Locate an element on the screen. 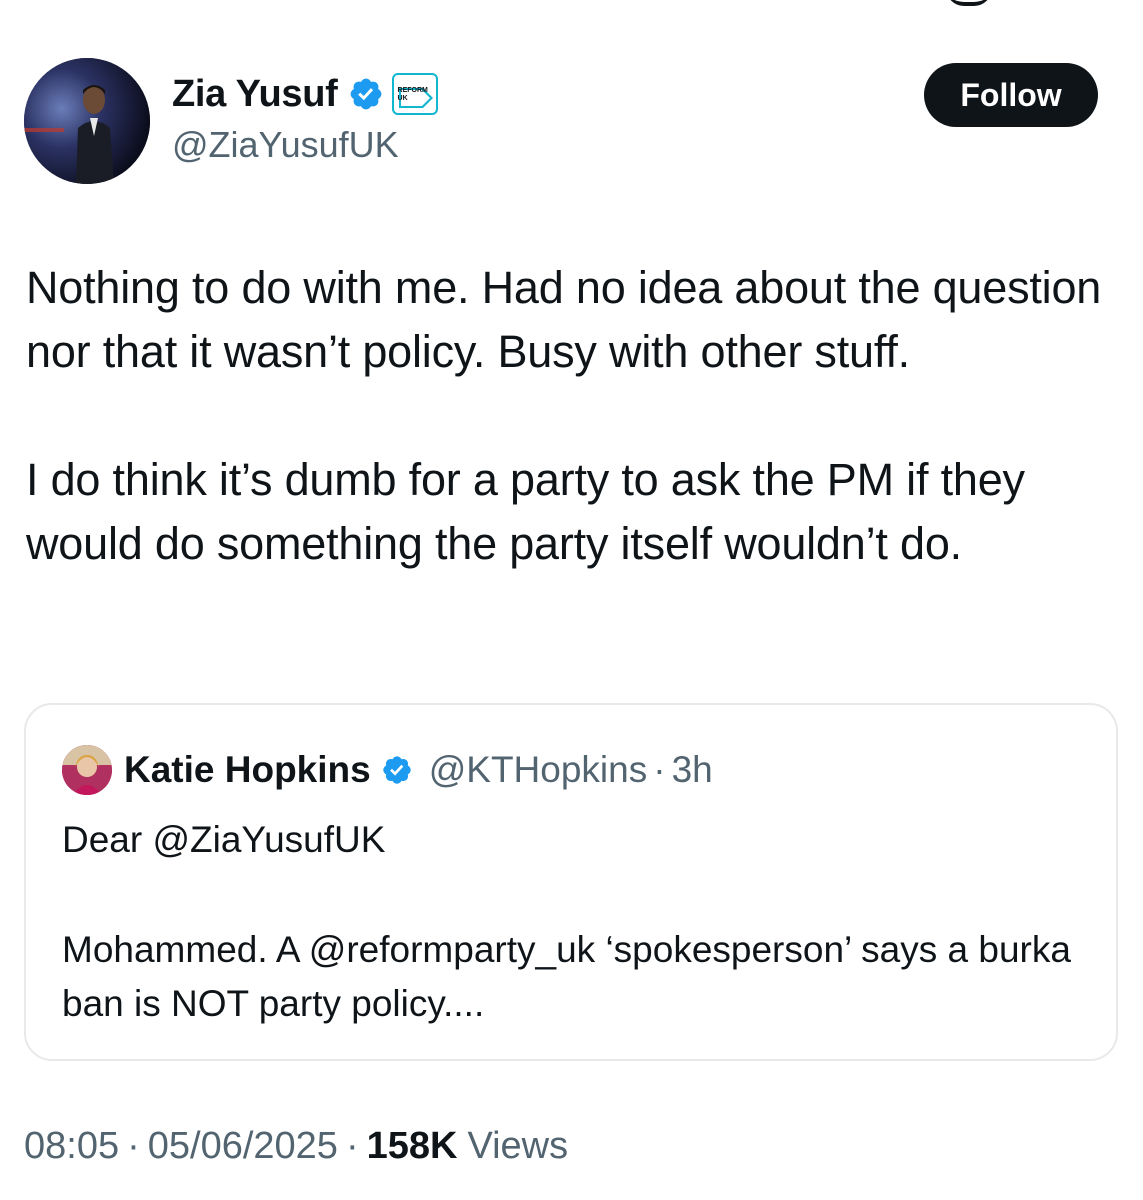 The width and height of the screenshot is (1143, 1200). affiliate-text: REFORM UK is located at coordinates (412, 94).